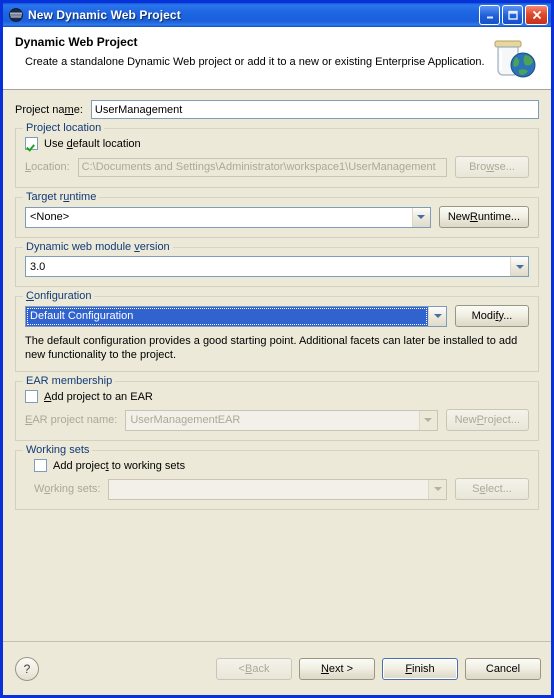 Image resolution: width=554 pixels, height=698 pixels. Describe the element at coordinates (71, 420) in the screenshot. I see `ear-project-name-label: EAR project name:` at that location.